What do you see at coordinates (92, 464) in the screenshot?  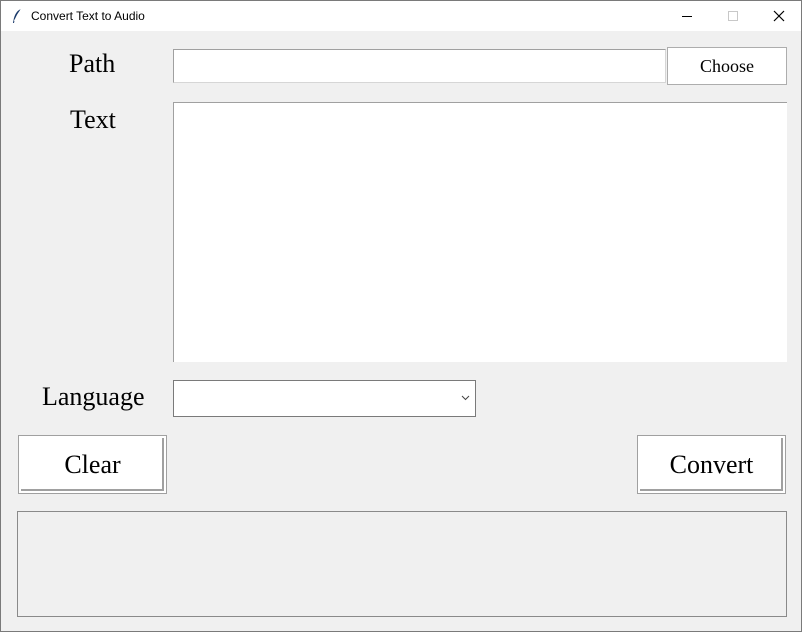 I see `clear-button: Clear` at bounding box center [92, 464].